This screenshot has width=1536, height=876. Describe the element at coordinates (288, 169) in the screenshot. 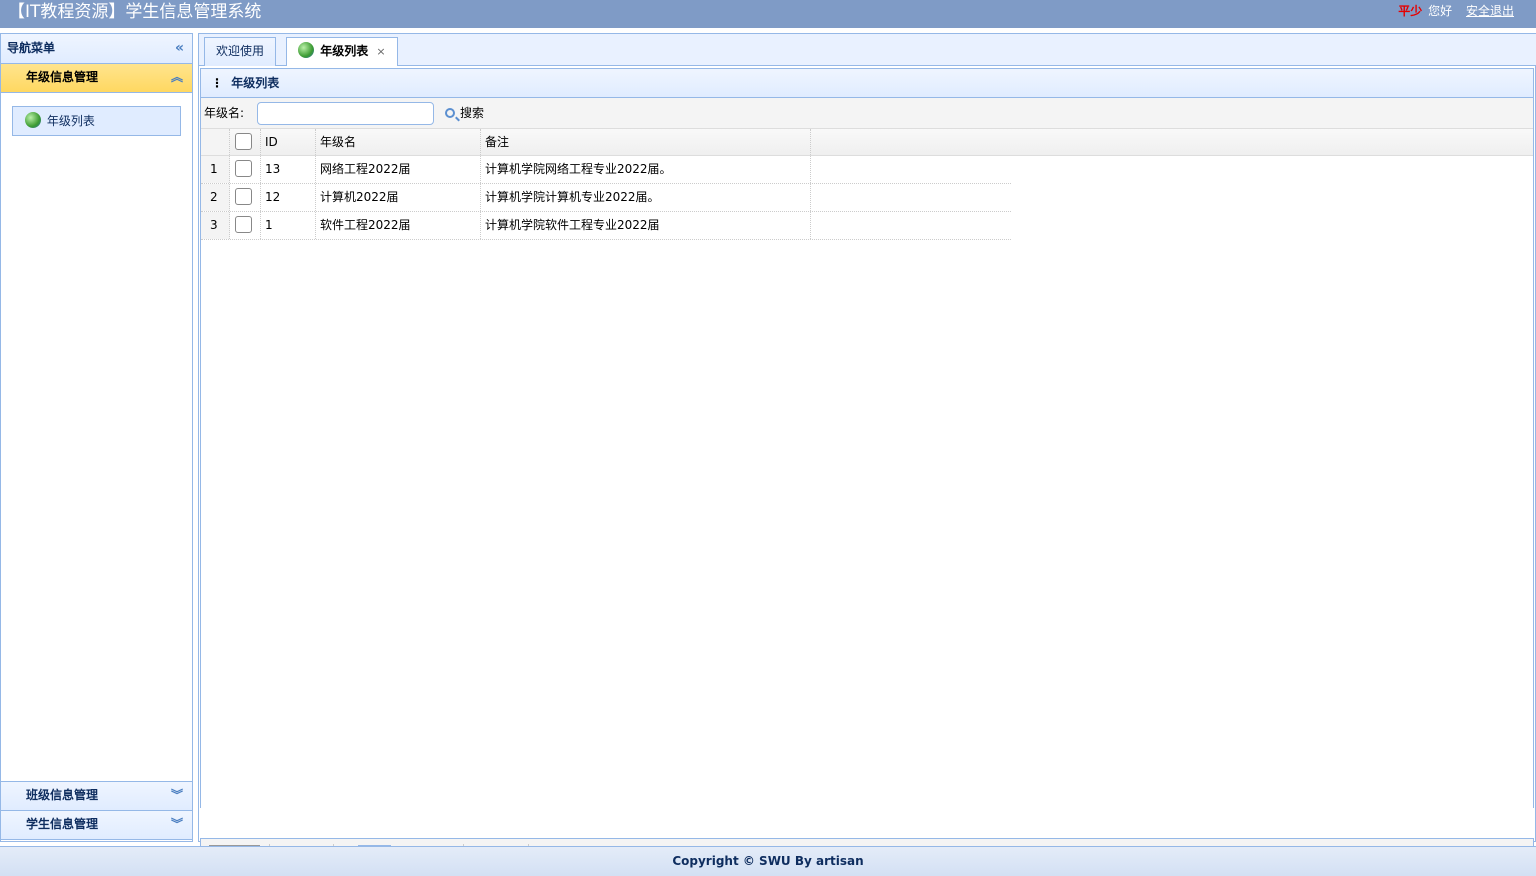

I see `cell-id: 13` at that location.